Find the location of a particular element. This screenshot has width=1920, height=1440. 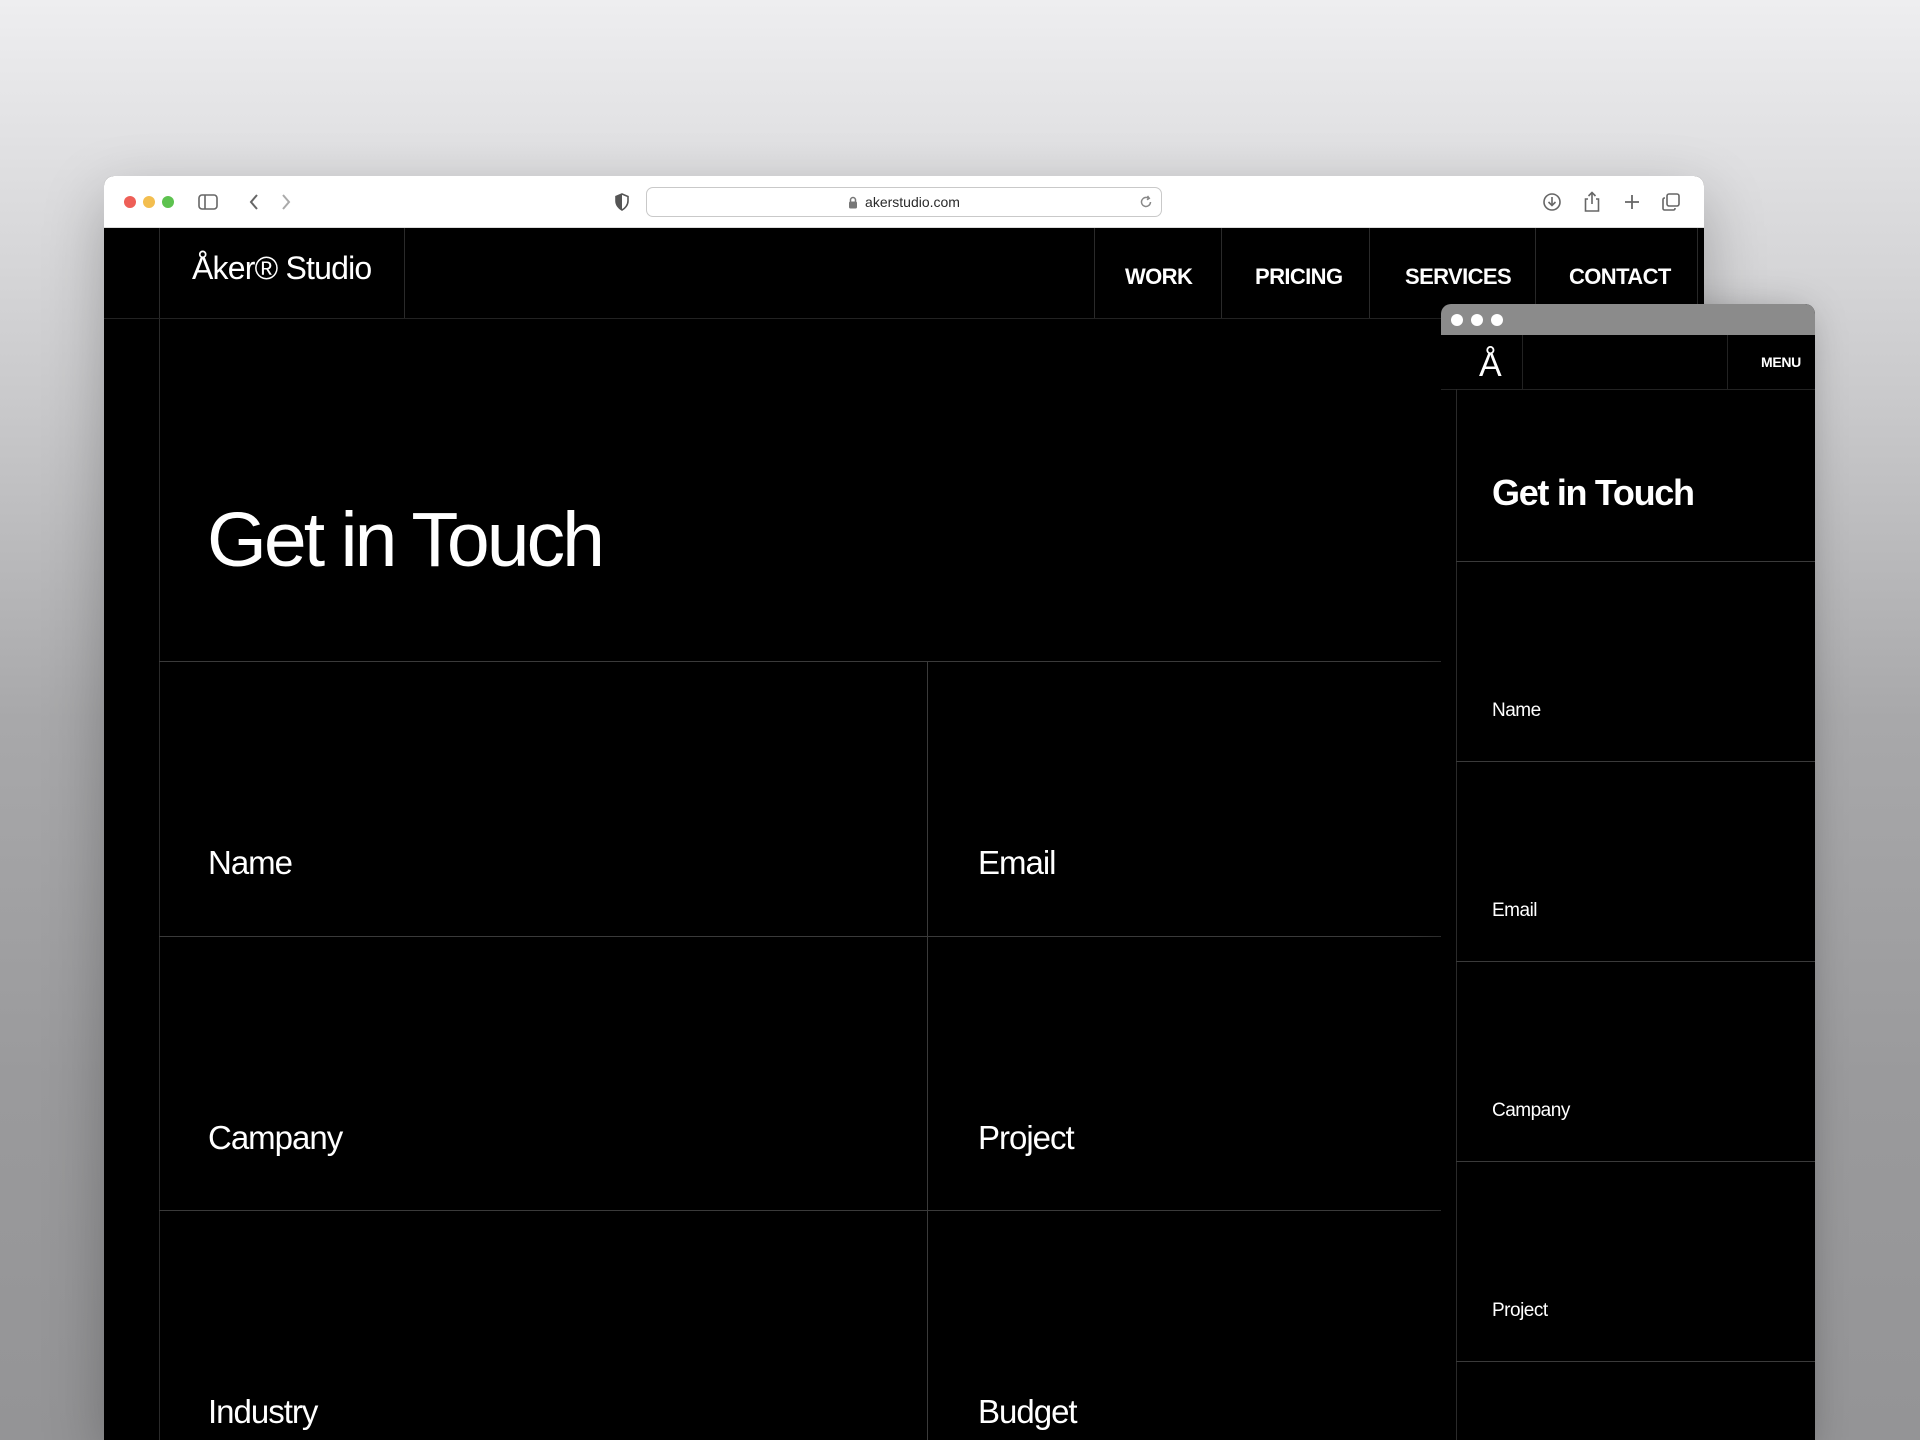

mobile-window-titlebar is located at coordinates (1628, 319).